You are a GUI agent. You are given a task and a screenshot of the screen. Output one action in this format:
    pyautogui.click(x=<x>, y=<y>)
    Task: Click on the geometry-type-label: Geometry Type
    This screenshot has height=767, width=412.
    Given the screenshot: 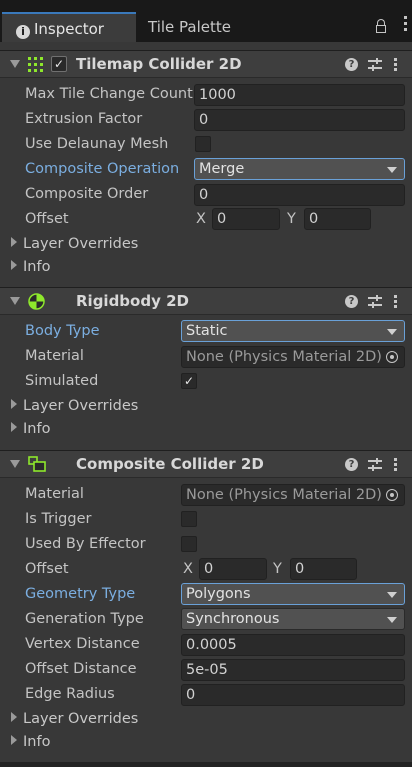 What is the action you would take?
    pyautogui.click(x=80, y=594)
    